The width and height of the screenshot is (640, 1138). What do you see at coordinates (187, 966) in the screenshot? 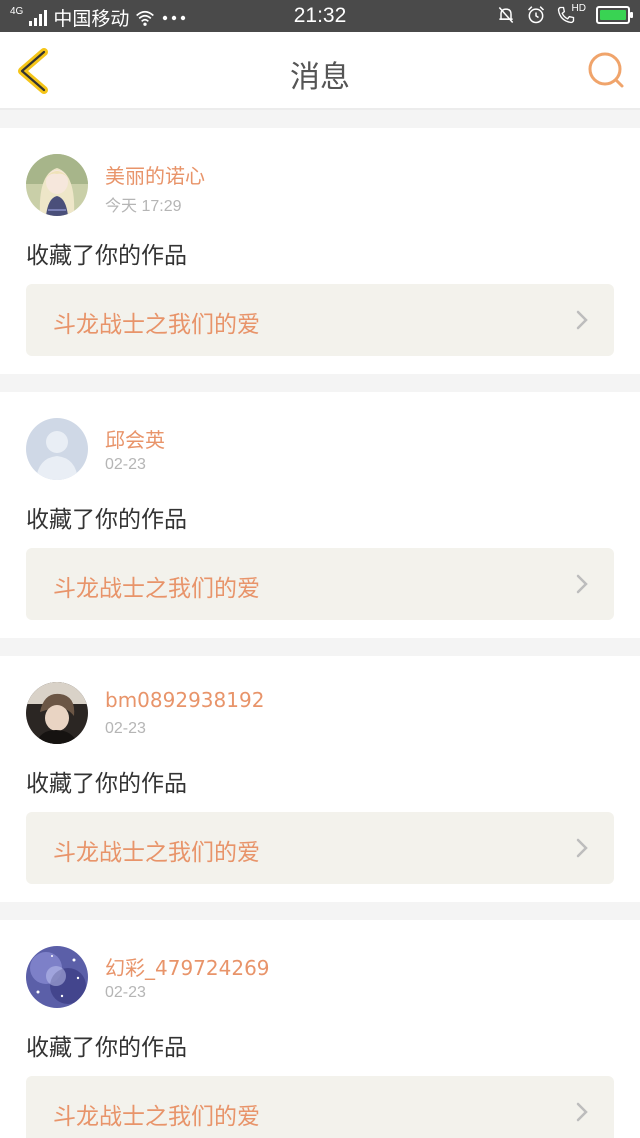
I see `username: 幻彩_479724269` at bounding box center [187, 966].